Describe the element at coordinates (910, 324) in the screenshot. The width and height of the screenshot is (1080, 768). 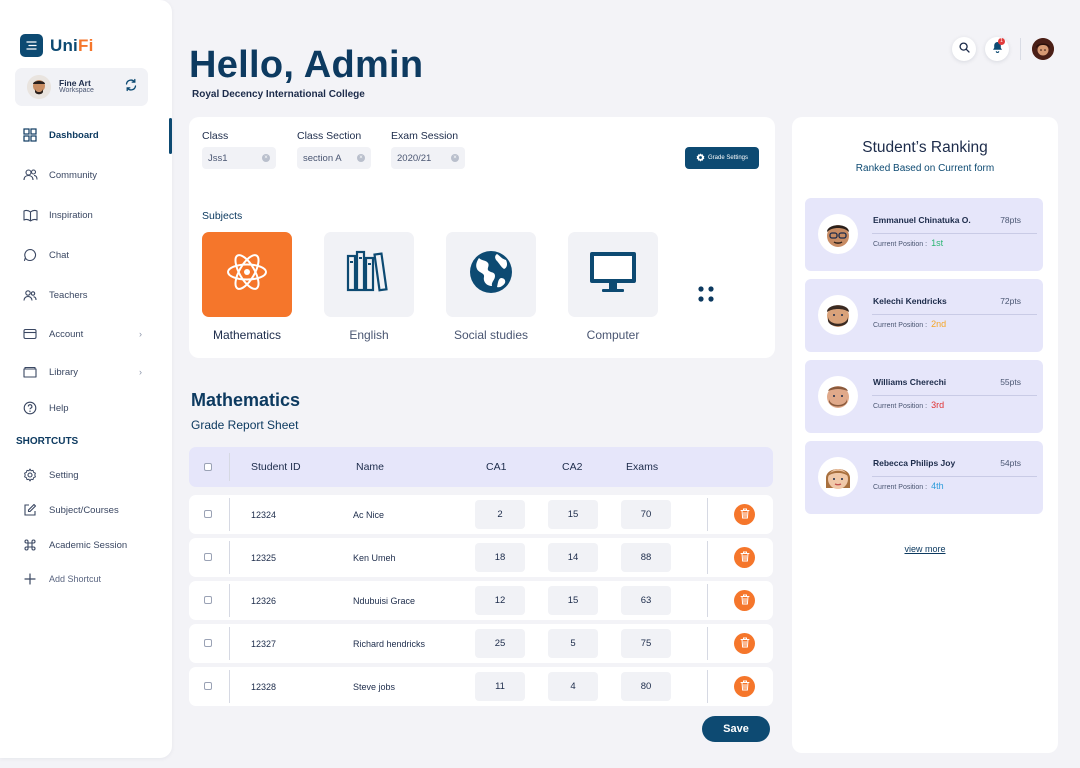
I see `current-position: Current Position :2nd` at that location.